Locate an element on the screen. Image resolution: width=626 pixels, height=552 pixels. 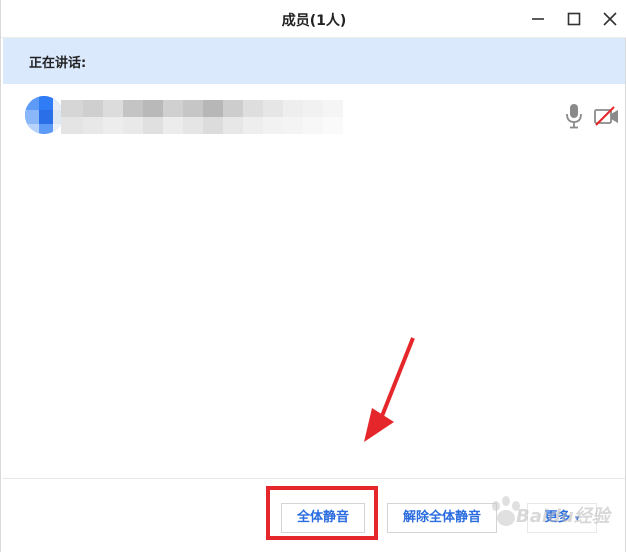
title-bar: 成员(1人) is located at coordinates (313, 19).